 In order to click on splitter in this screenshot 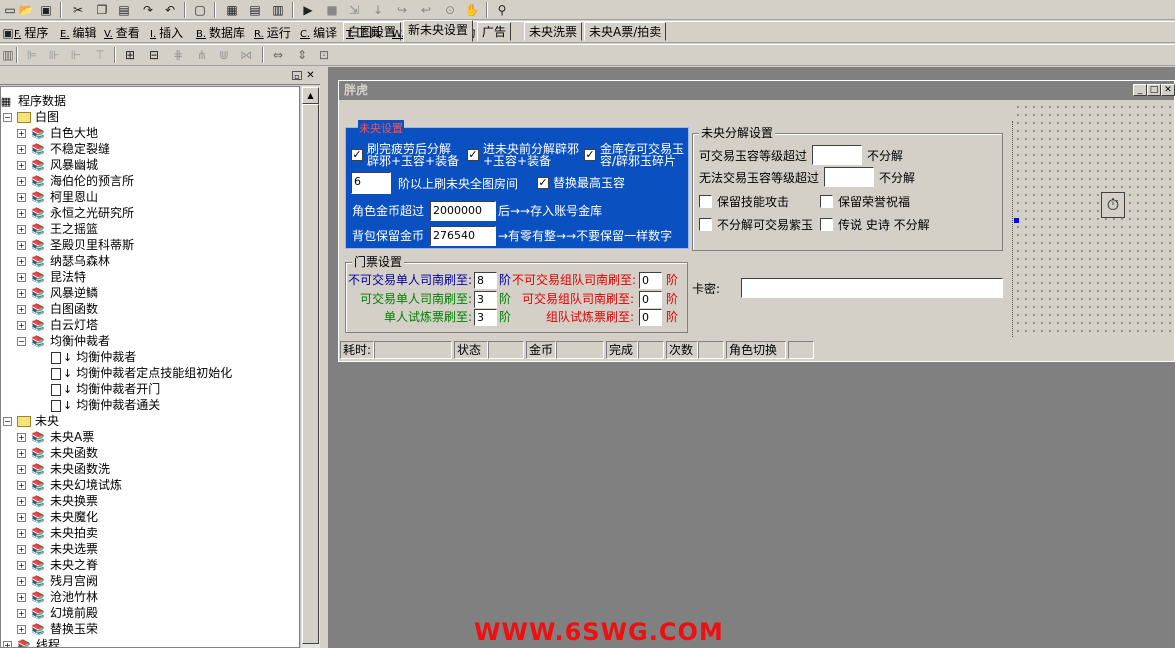, I will do `click(324, 357)`.